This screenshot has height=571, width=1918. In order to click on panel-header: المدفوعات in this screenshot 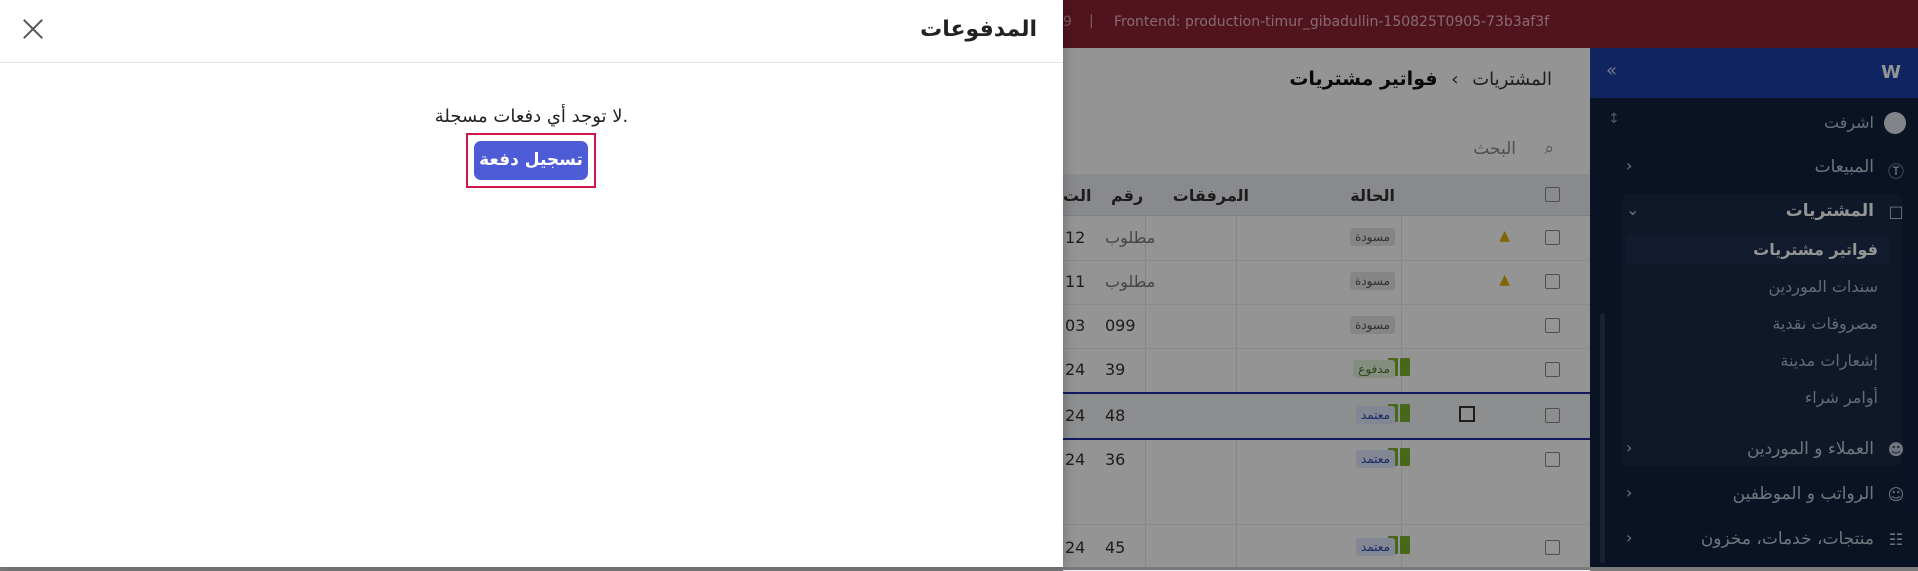, I will do `click(531, 31)`.